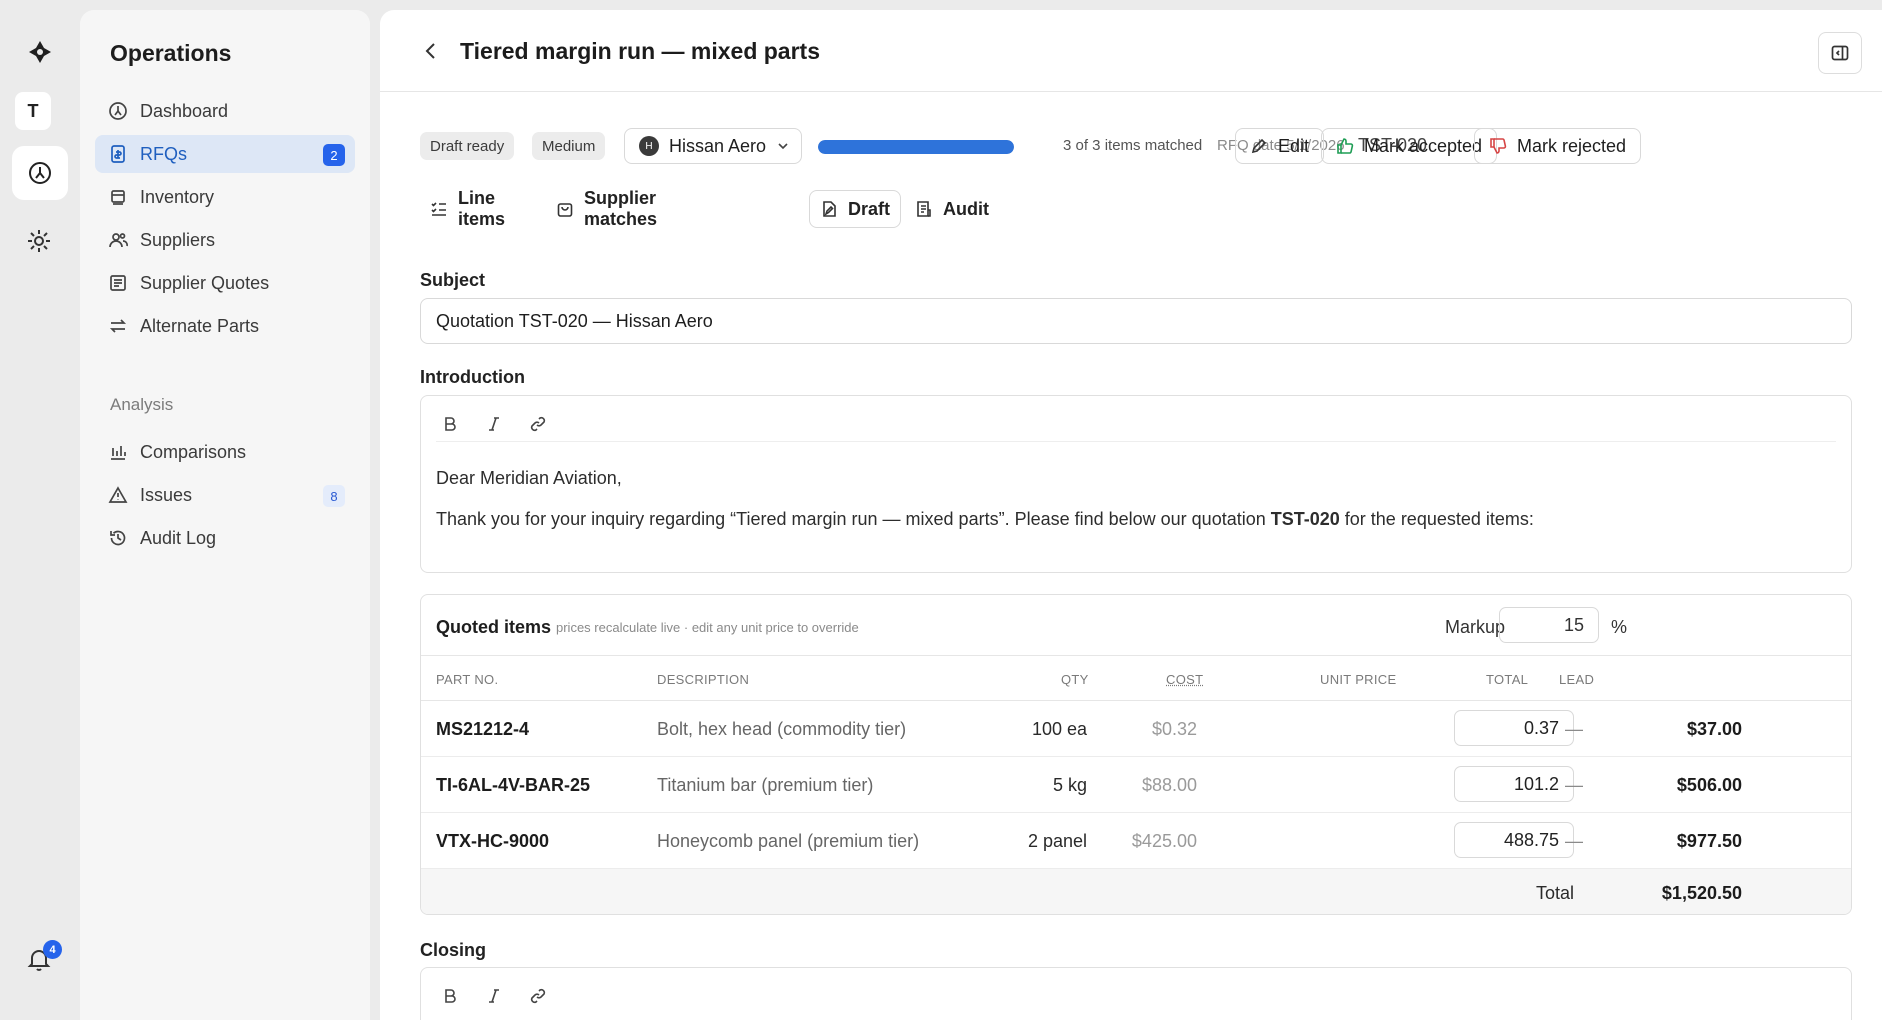  Describe the element at coordinates (1174, 729) in the screenshot. I see `row-cost: $0.32` at that location.